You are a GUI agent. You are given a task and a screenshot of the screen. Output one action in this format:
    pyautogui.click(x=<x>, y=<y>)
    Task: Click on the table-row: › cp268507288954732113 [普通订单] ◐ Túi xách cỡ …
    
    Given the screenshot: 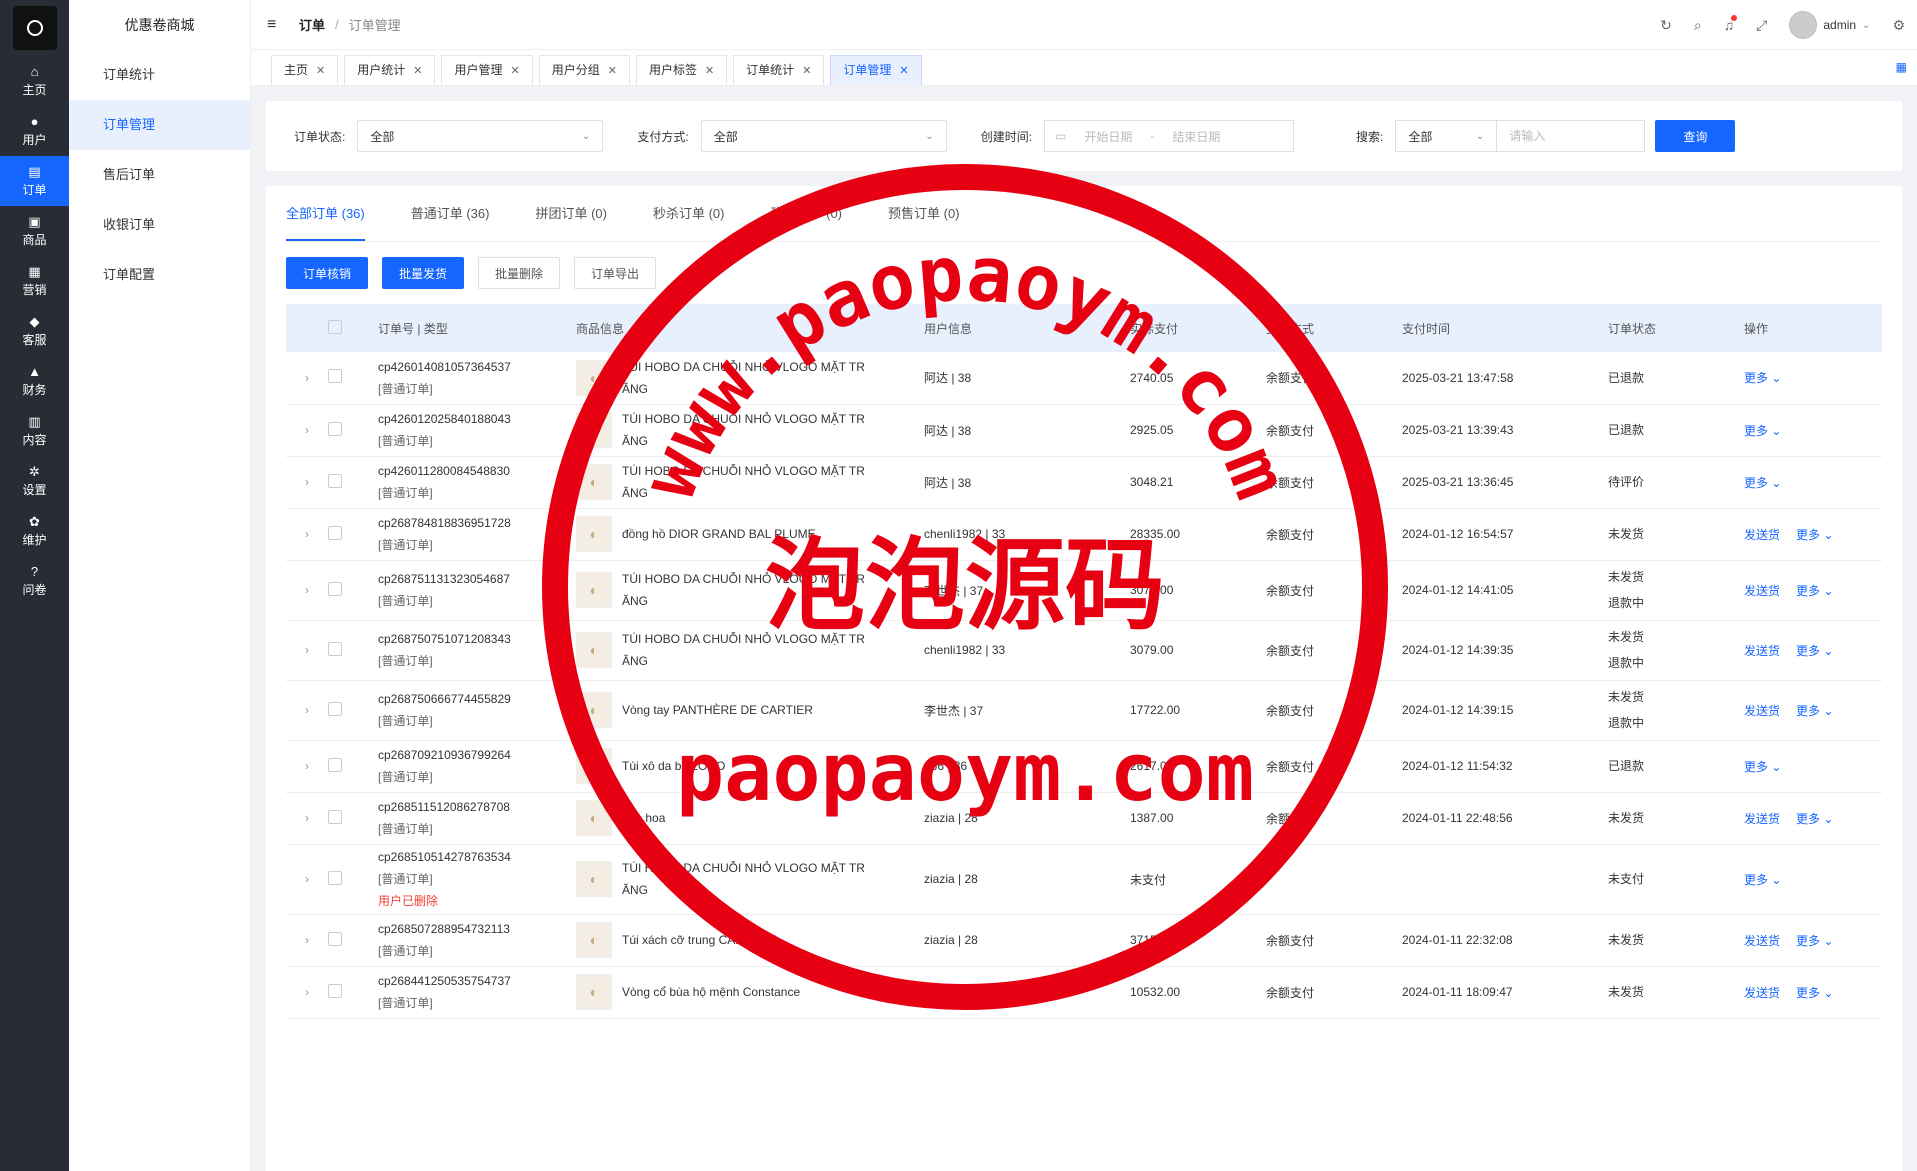 What is the action you would take?
    pyautogui.click(x=1084, y=940)
    